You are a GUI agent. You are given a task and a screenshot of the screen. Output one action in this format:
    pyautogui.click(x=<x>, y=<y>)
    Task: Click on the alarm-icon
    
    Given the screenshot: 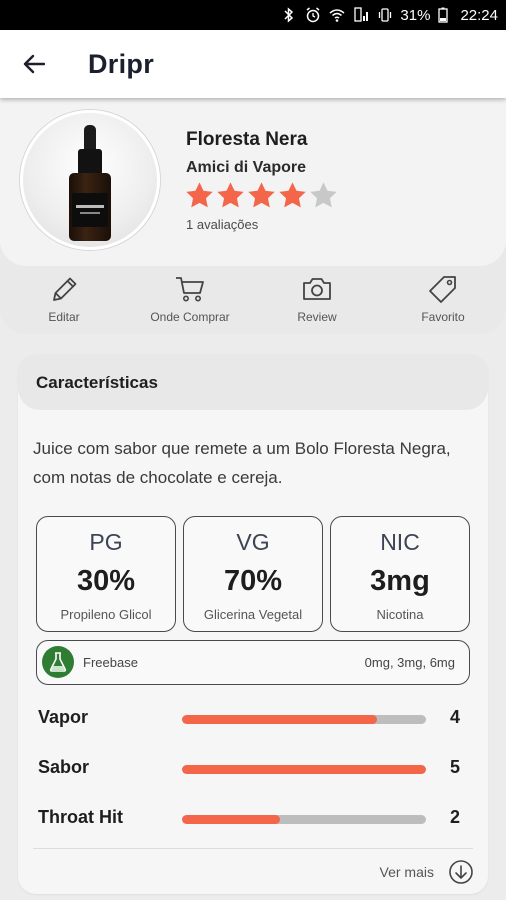 What is the action you would take?
    pyautogui.click(x=313, y=15)
    